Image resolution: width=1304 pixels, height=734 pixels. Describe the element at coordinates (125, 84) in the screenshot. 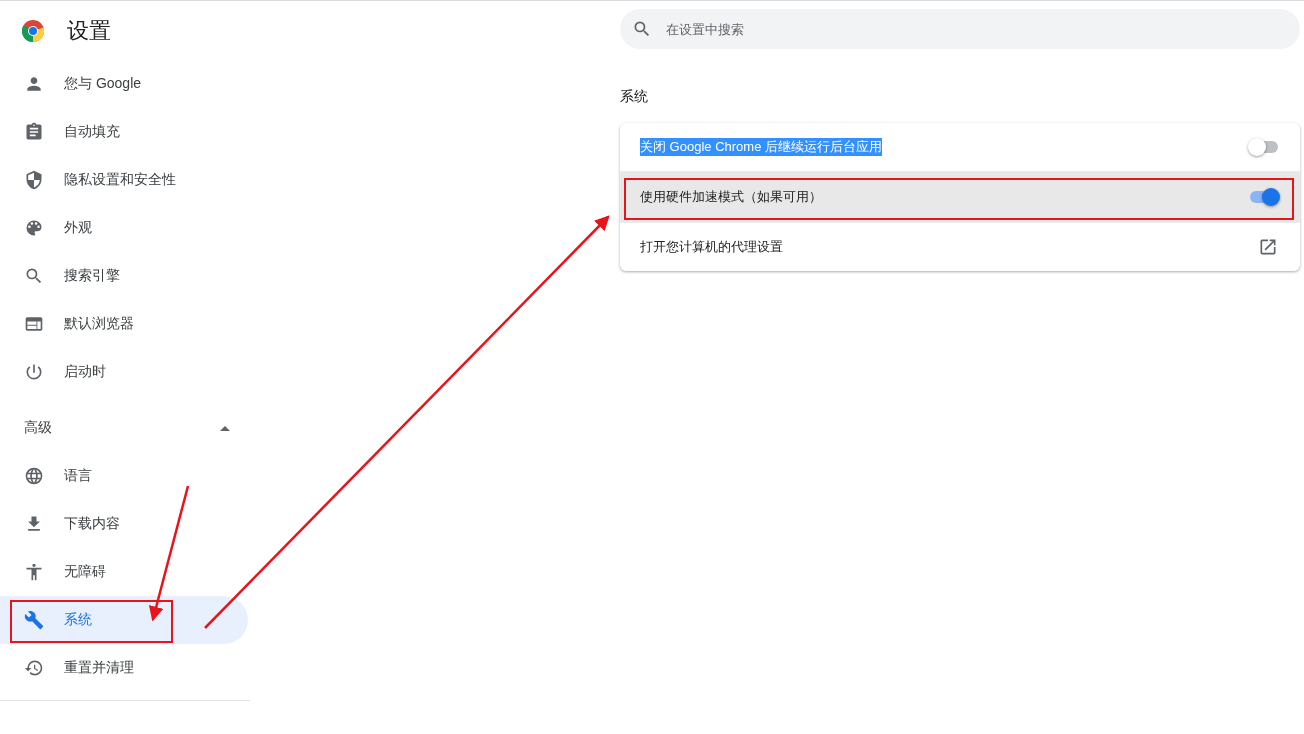

I see `sidebar-item: 您与 Google` at that location.